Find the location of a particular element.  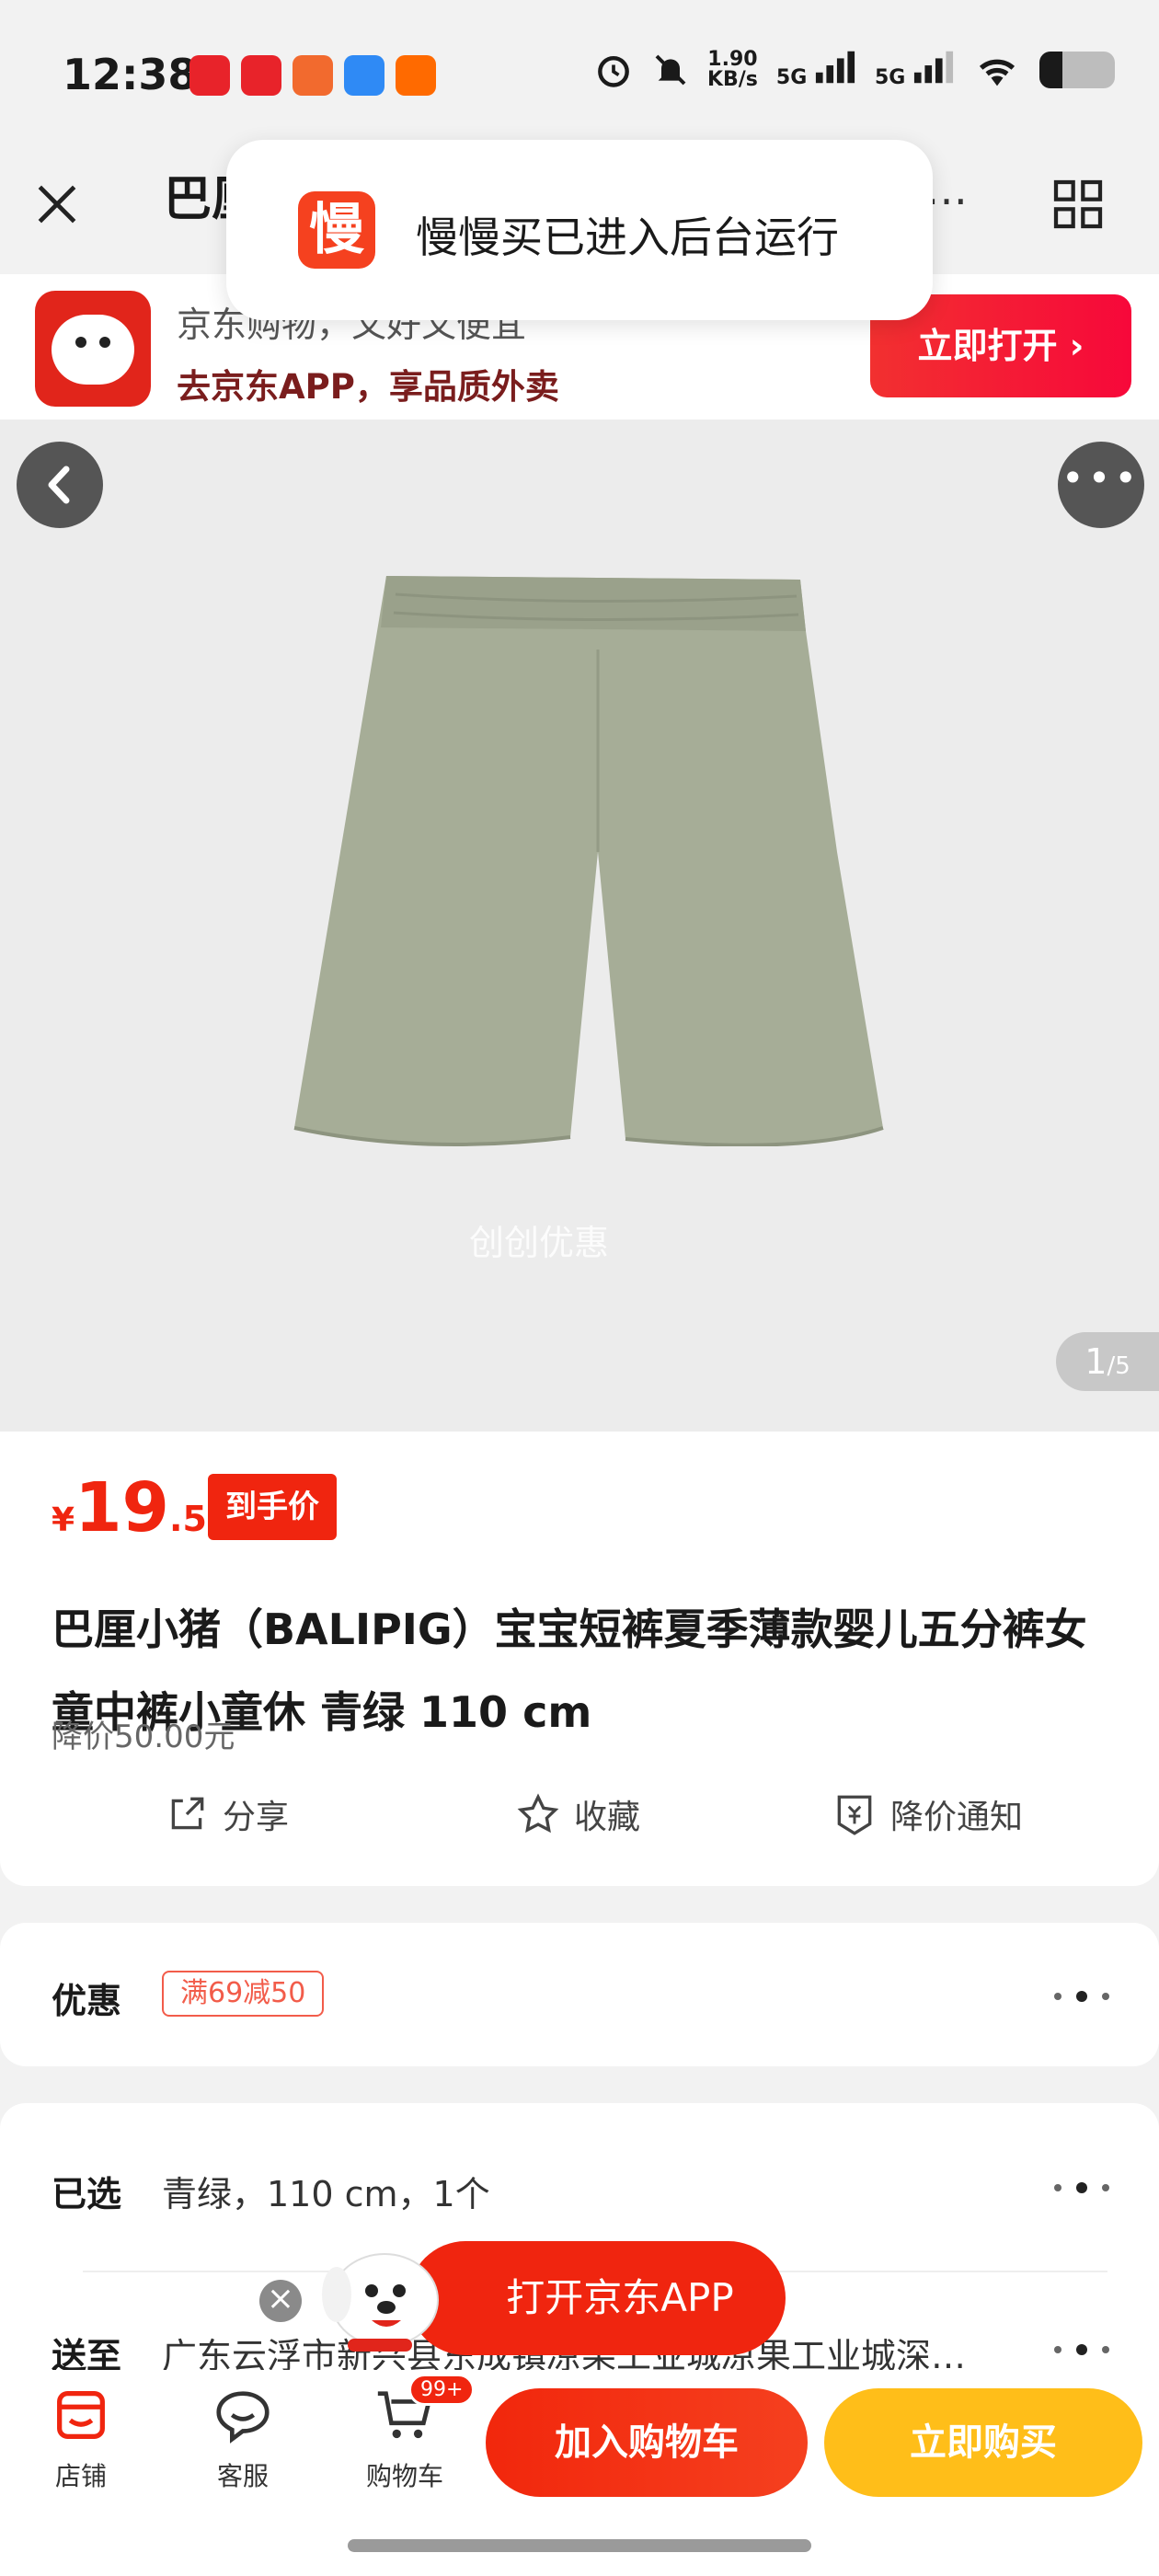

system-icons: 1.90 KB/s 5G 5G is located at coordinates (854, 70).